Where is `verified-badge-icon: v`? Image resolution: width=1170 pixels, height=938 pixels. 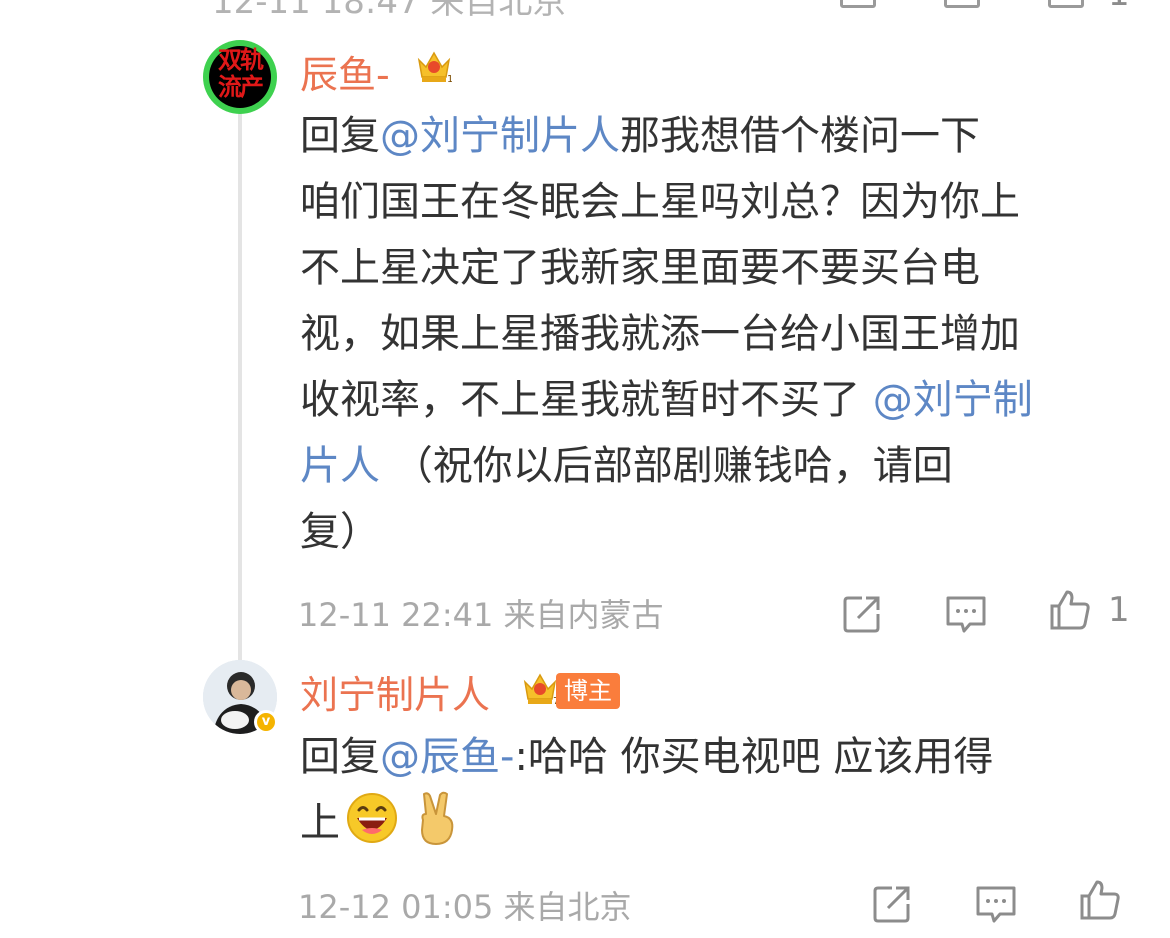 verified-badge-icon: v is located at coordinates (266, 722).